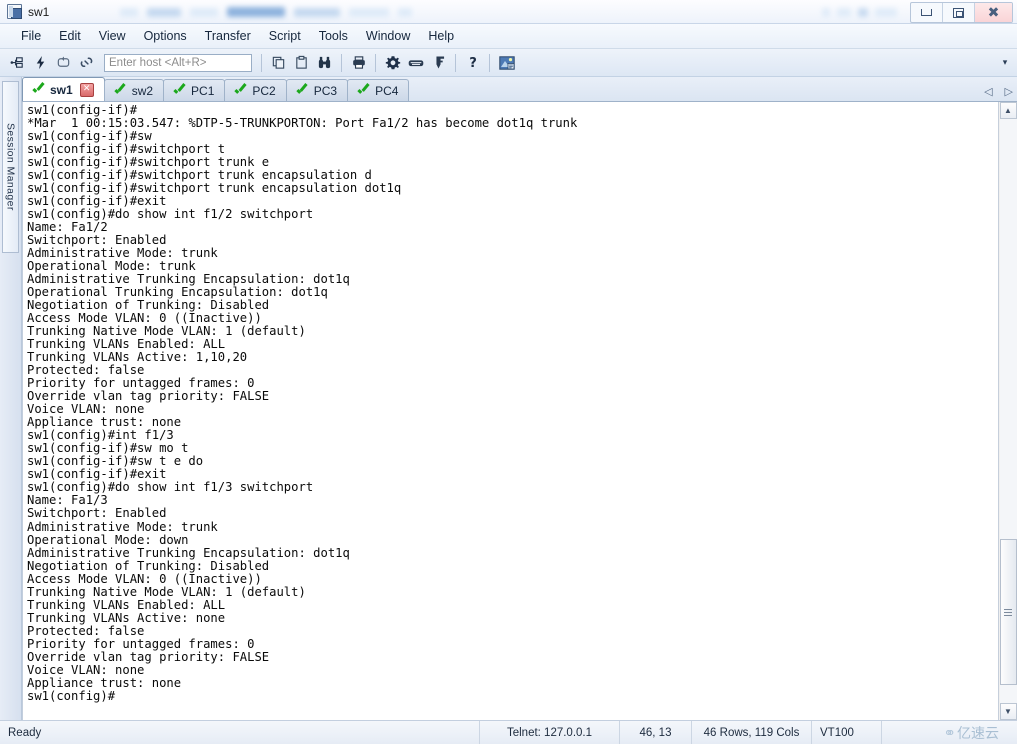 This screenshot has height=744, width=1017. I want to click on restore-button, so click(959, 12).